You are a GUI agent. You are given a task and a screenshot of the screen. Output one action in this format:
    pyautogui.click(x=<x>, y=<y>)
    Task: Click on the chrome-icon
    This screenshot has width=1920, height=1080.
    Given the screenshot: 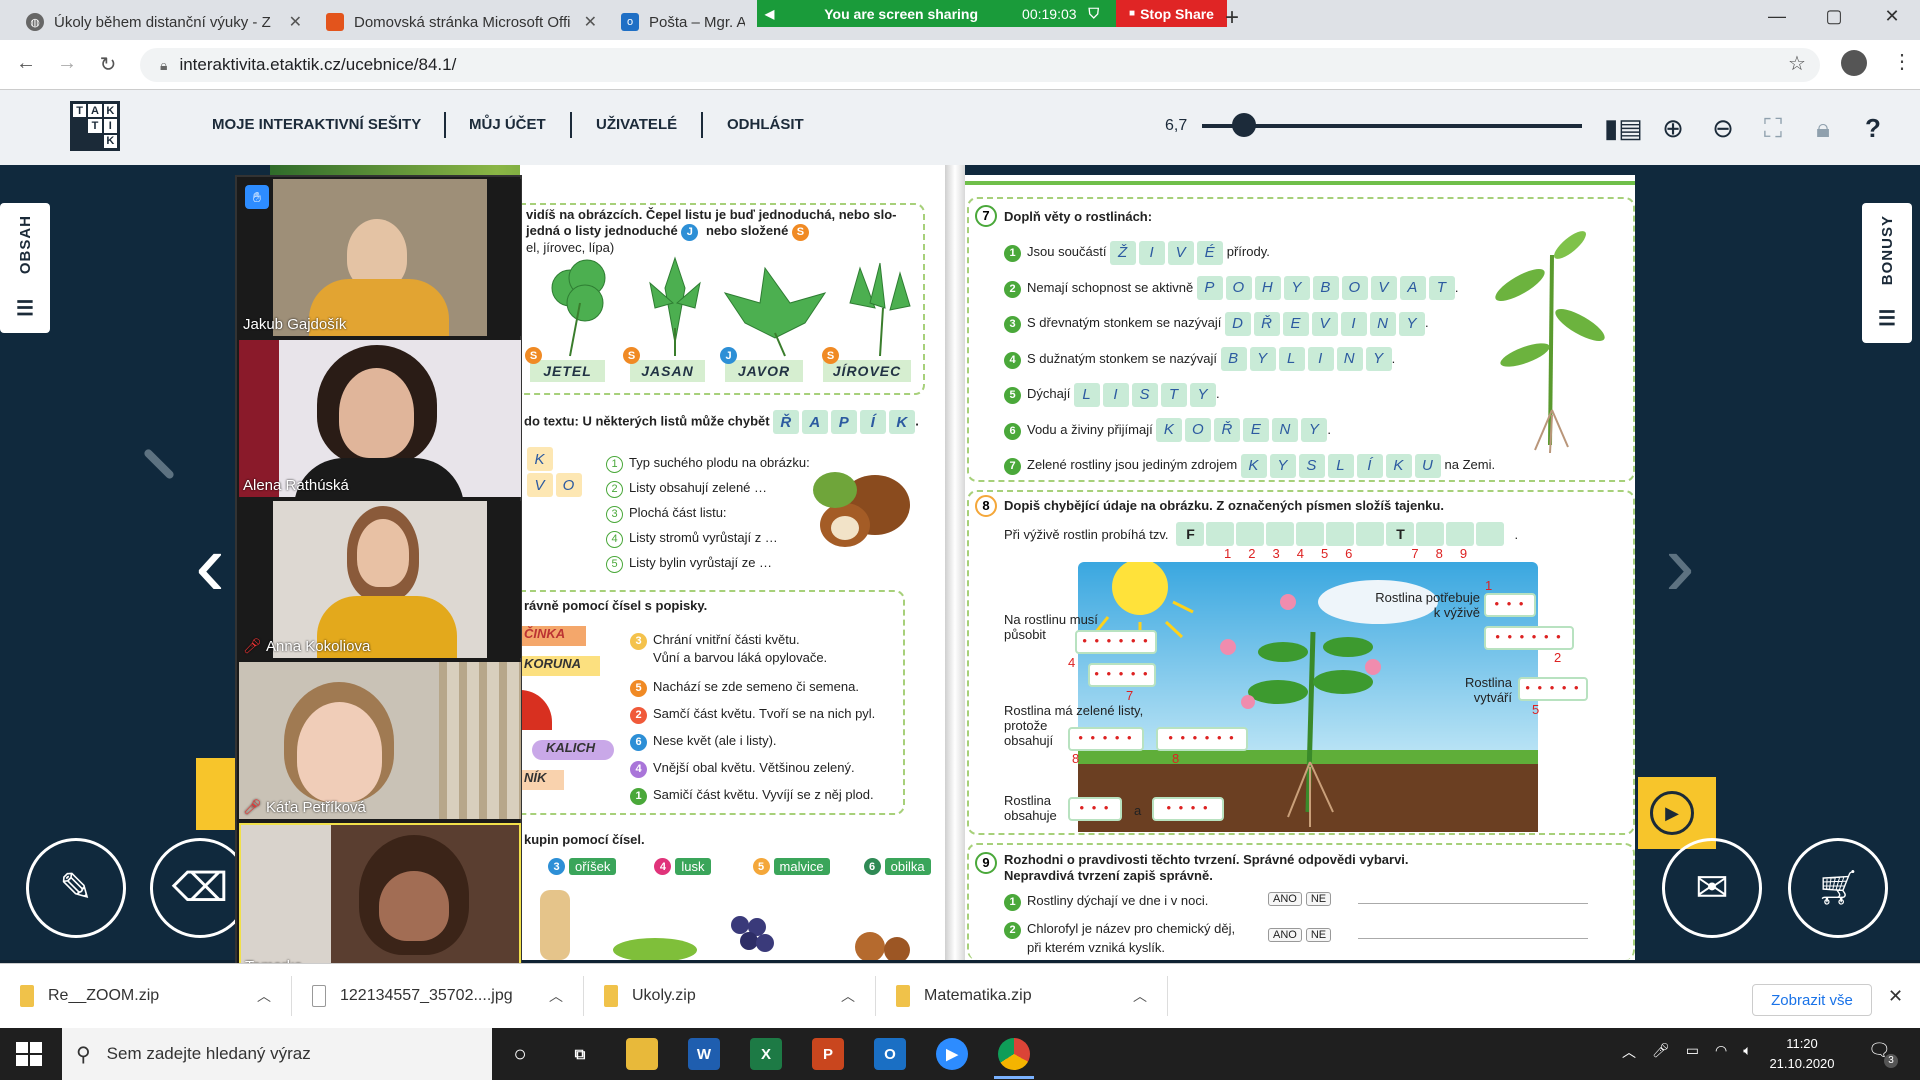 What is the action you would take?
    pyautogui.click(x=1014, y=1054)
    